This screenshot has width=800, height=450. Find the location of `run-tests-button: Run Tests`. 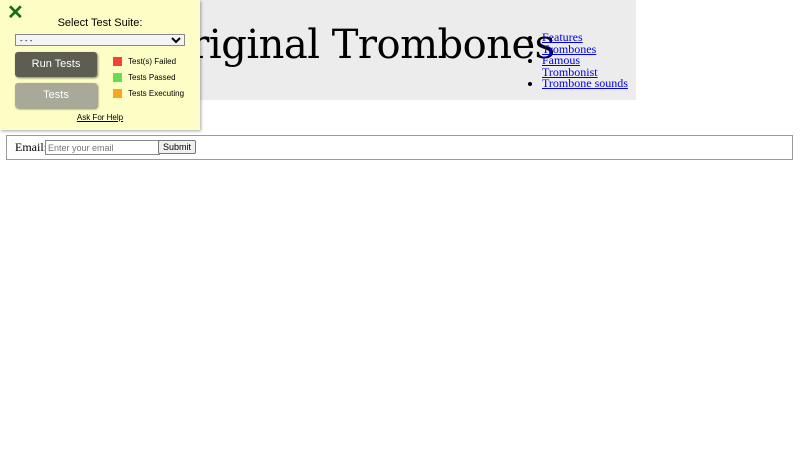

run-tests-button: Run Tests is located at coordinates (56, 64).